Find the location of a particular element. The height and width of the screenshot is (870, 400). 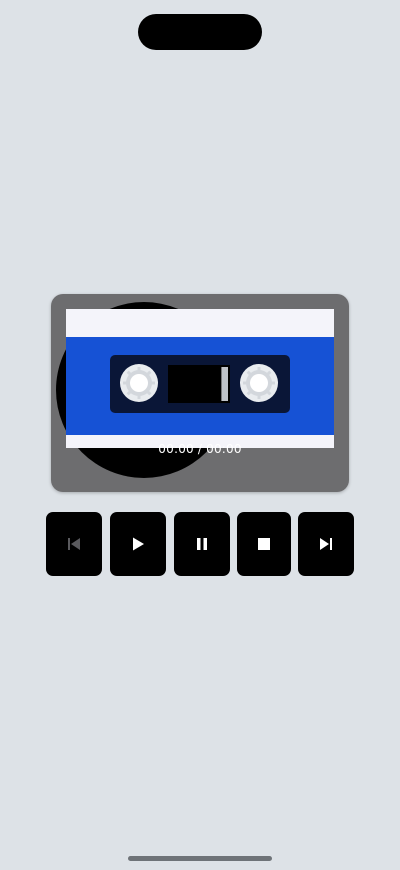

playback-controls is located at coordinates (200, 544).